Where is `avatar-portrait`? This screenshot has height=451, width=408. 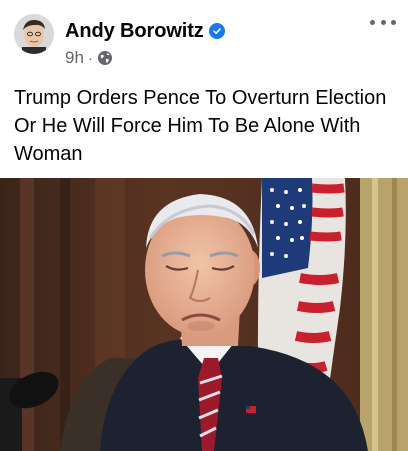
avatar-portrait is located at coordinates (34, 34).